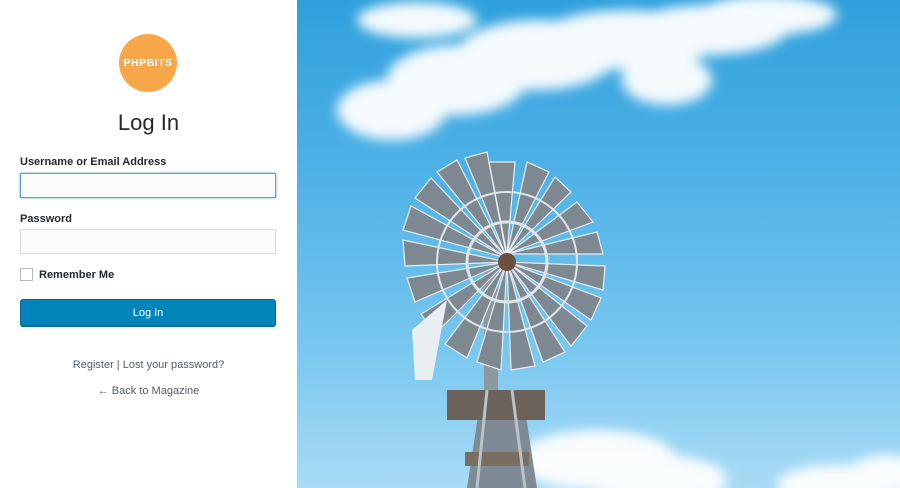 Image resolution: width=900 pixels, height=488 pixels. I want to click on back-to-site-link: ← Back to Magazine, so click(149, 391).